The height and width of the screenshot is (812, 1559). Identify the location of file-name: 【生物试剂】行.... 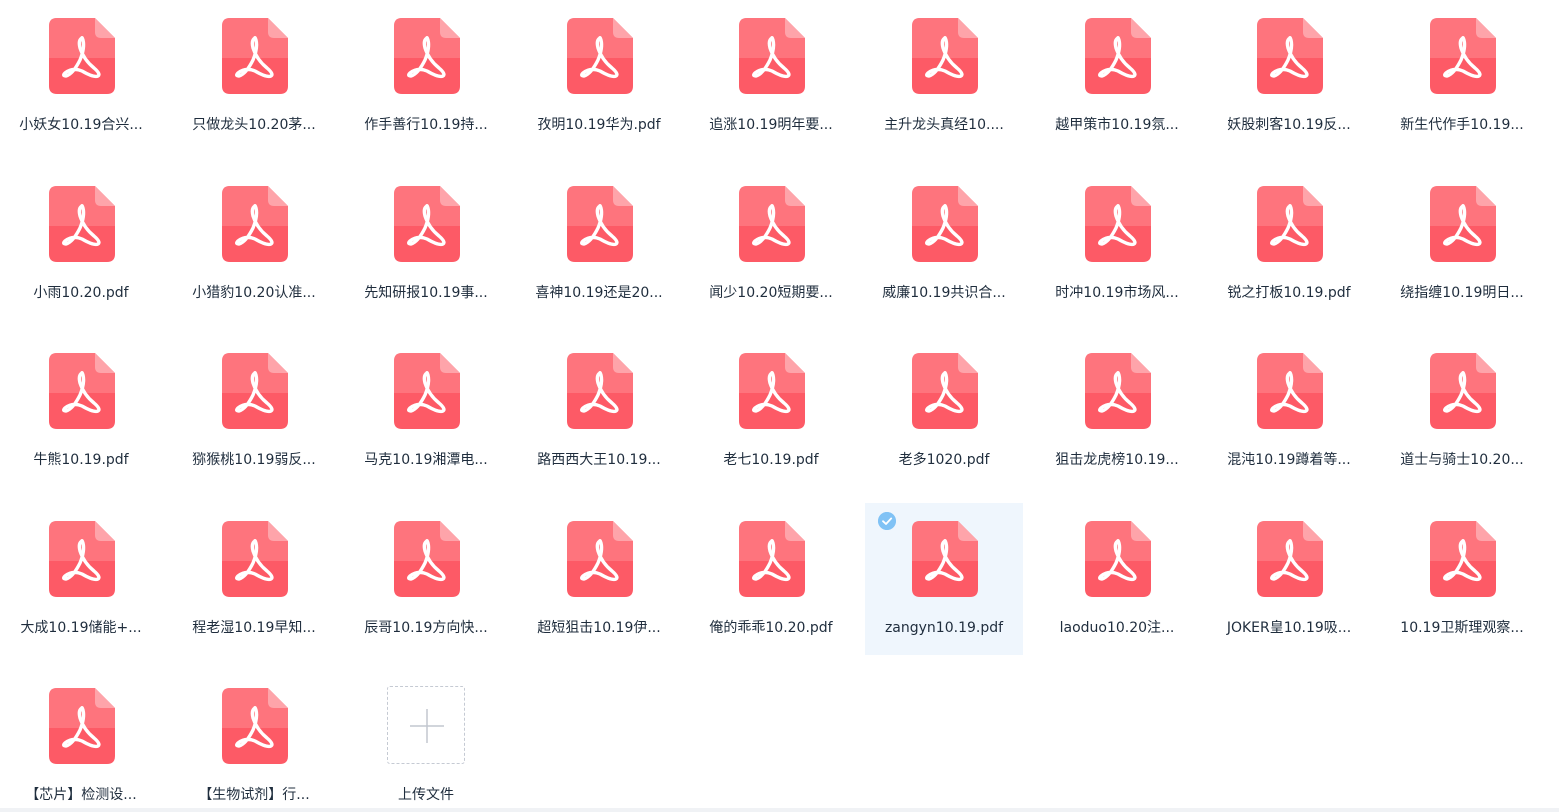
(254, 795).